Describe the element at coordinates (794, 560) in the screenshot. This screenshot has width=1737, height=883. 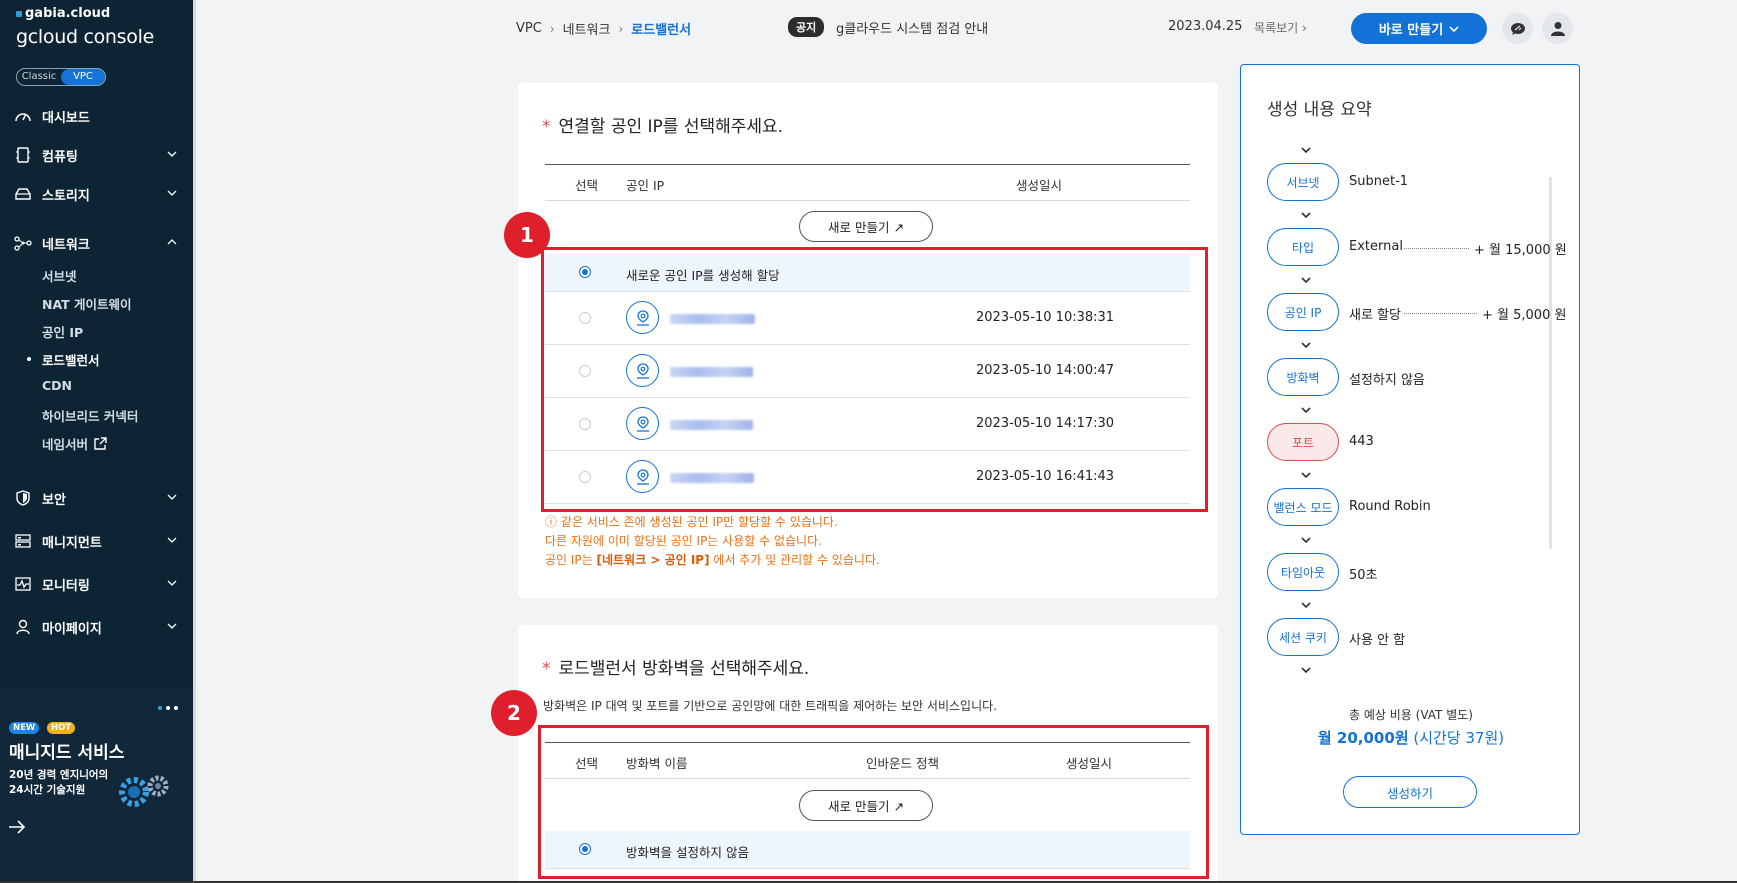
I see `note-text: 에서 추가 및 관리할 수 있습니다.` at that location.